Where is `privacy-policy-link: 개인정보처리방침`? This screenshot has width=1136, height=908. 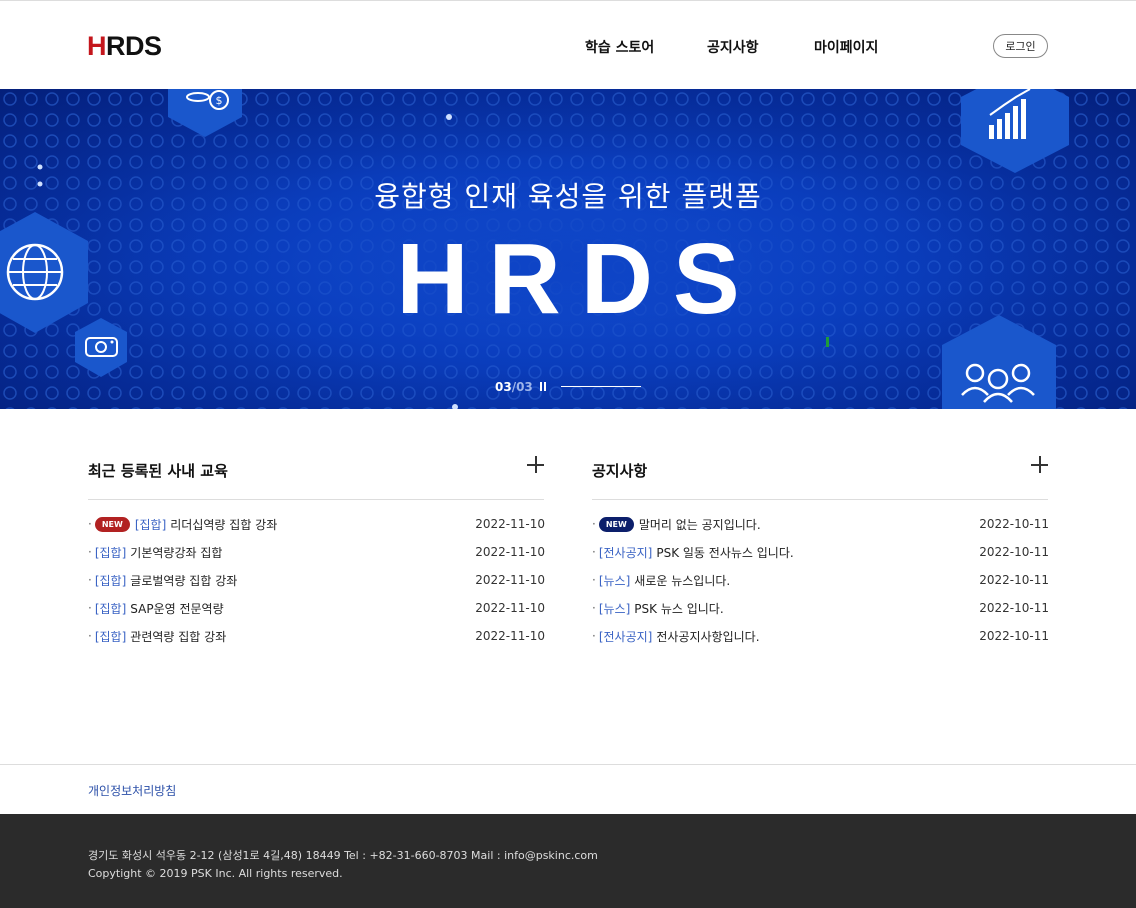 privacy-policy-link: 개인정보처리방침 is located at coordinates (132, 790).